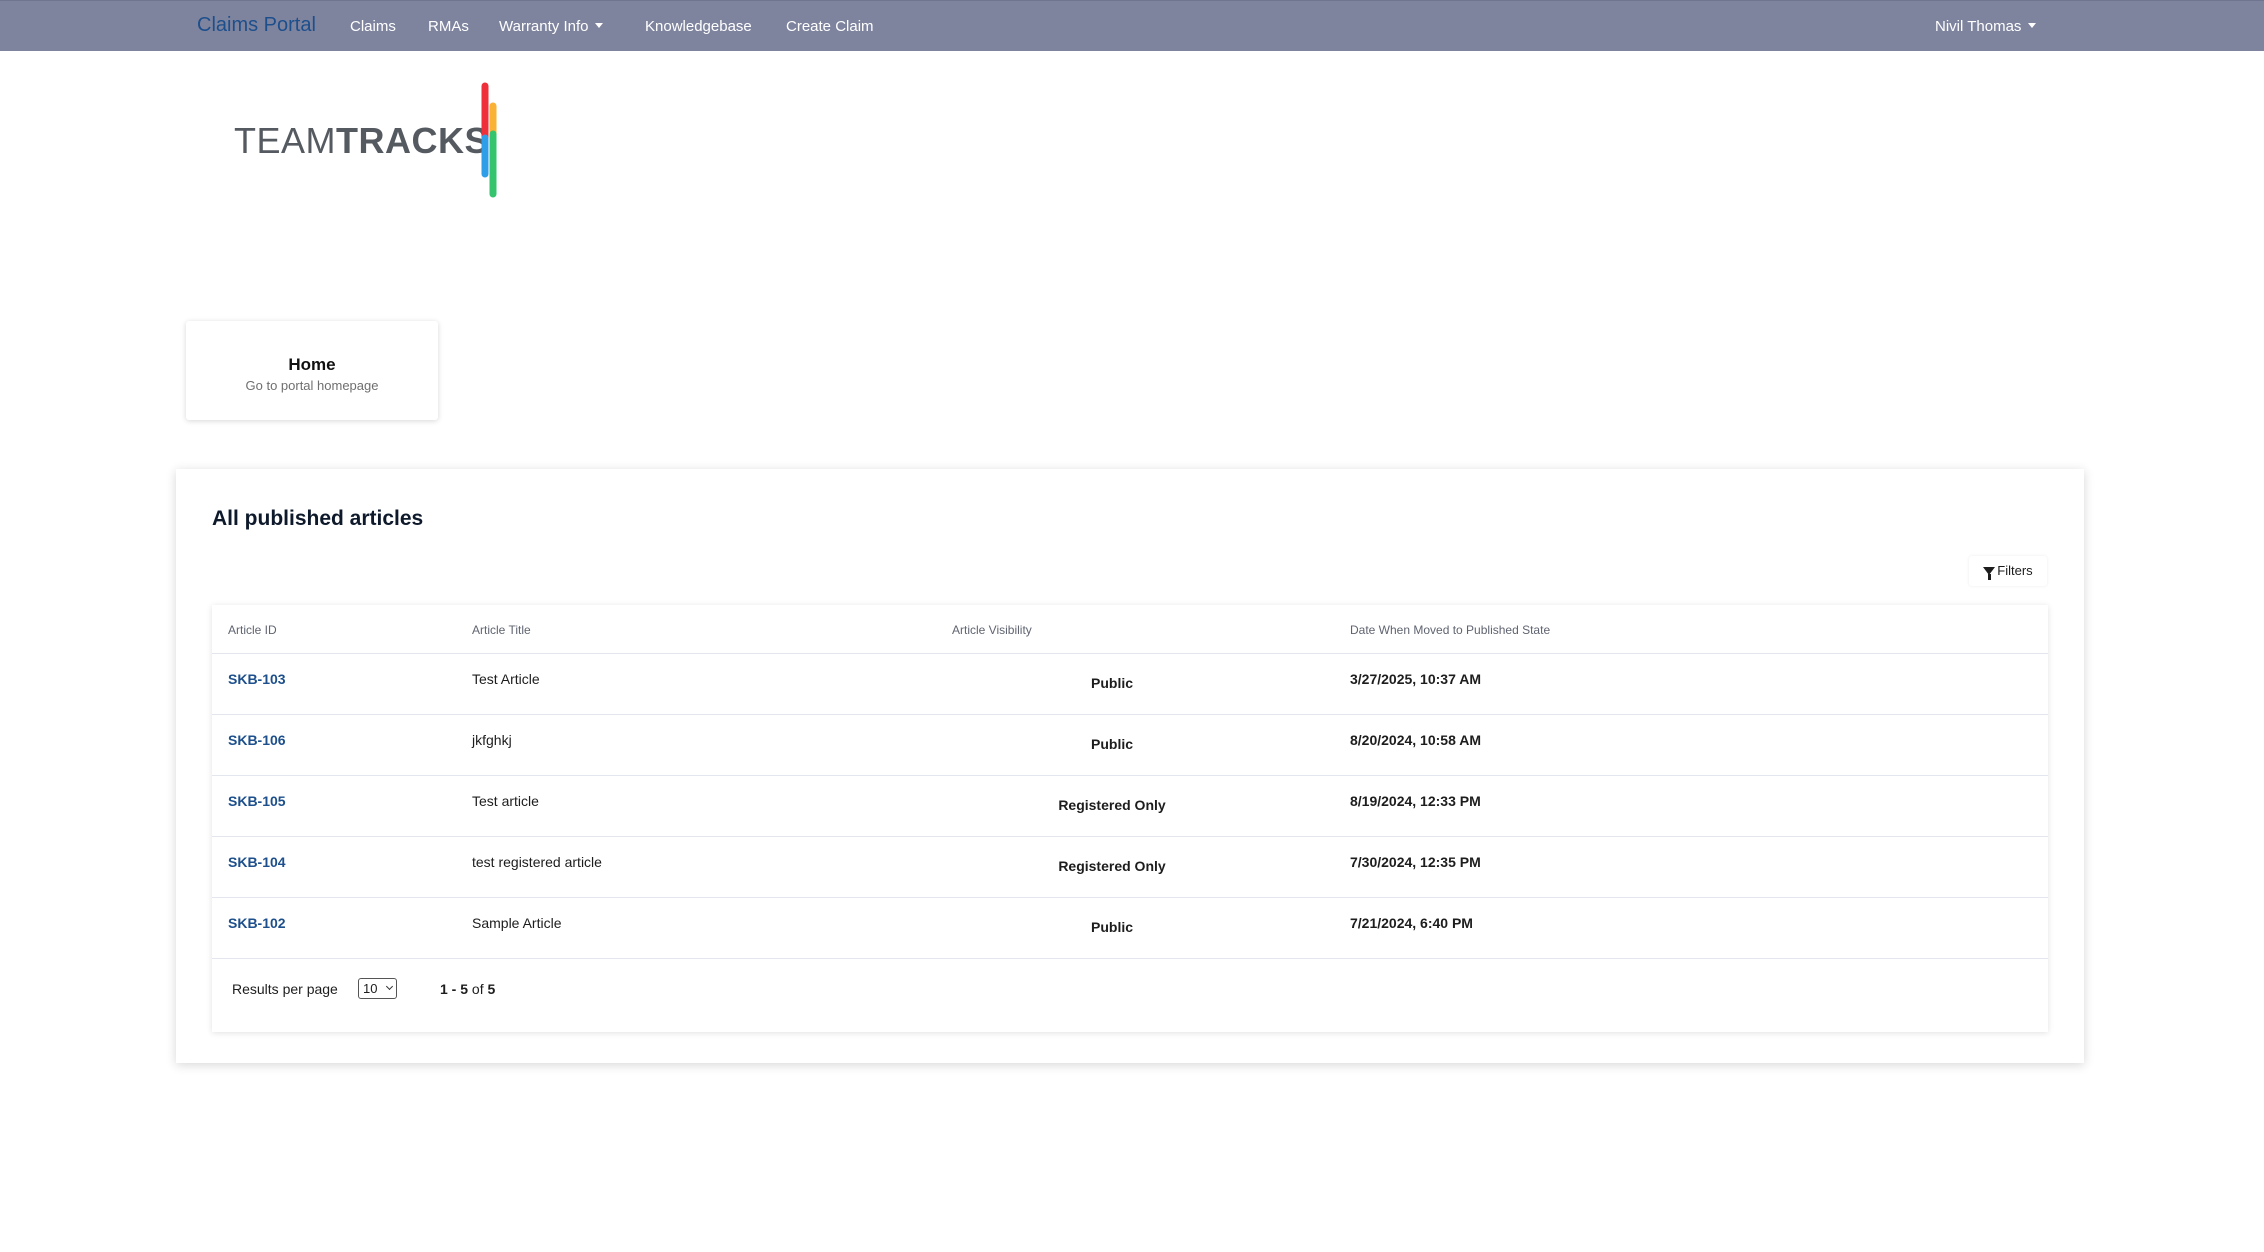  Describe the element at coordinates (830, 26) in the screenshot. I see `nav-item-create-claim: Create Claim` at that location.